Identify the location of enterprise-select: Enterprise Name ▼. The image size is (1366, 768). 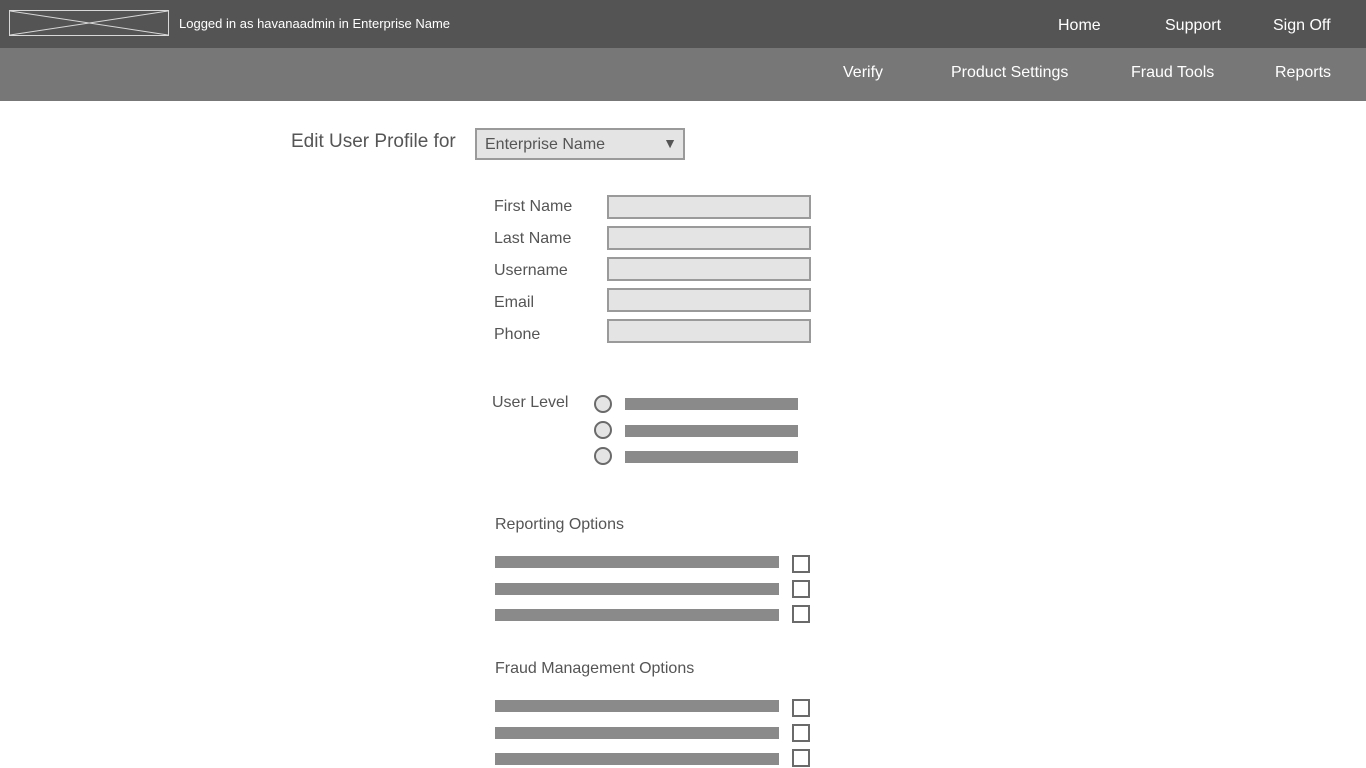
(580, 144).